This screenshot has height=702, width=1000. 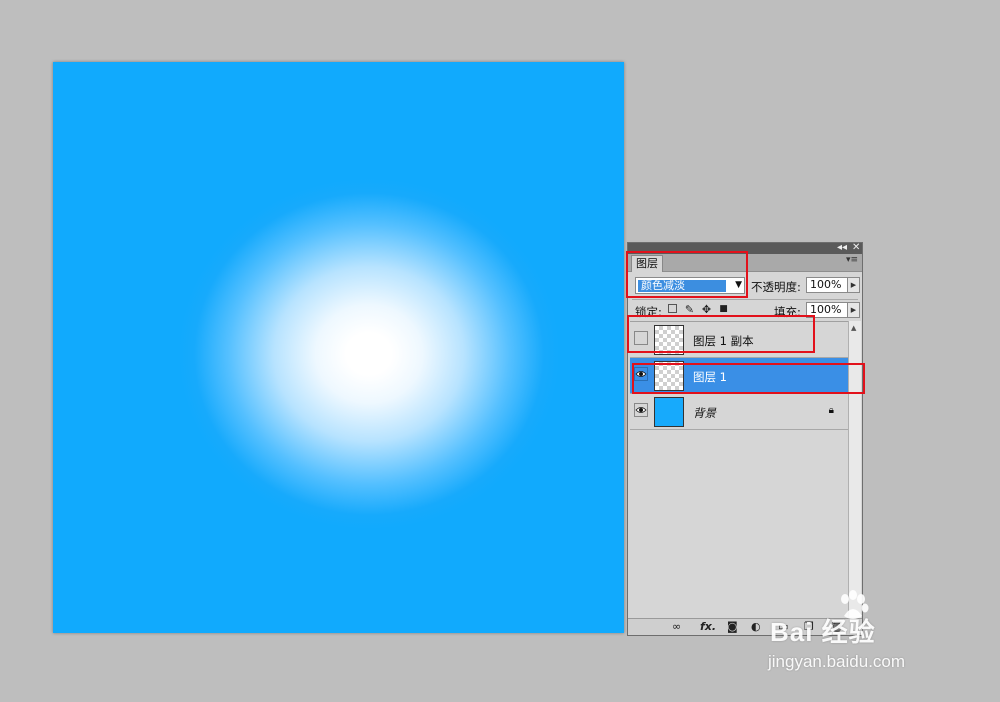 I want to click on fill-input: 100%, so click(x=827, y=310).